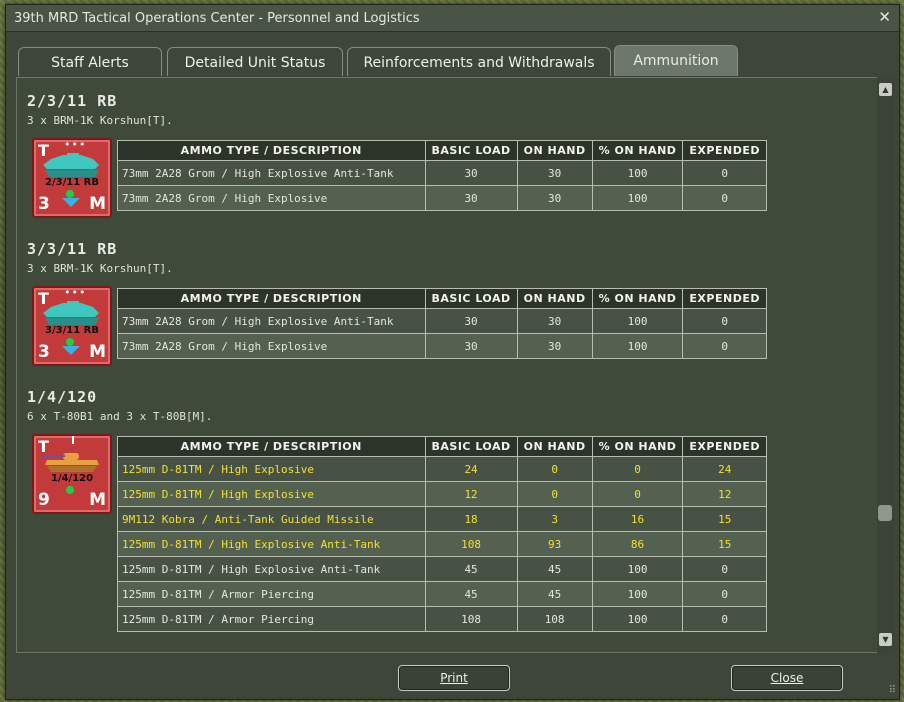 The width and height of the screenshot is (904, 702). I want to click on ammo-description: 125mm D-81TM / High Explosive Anti-Tank, so click(271, 544).